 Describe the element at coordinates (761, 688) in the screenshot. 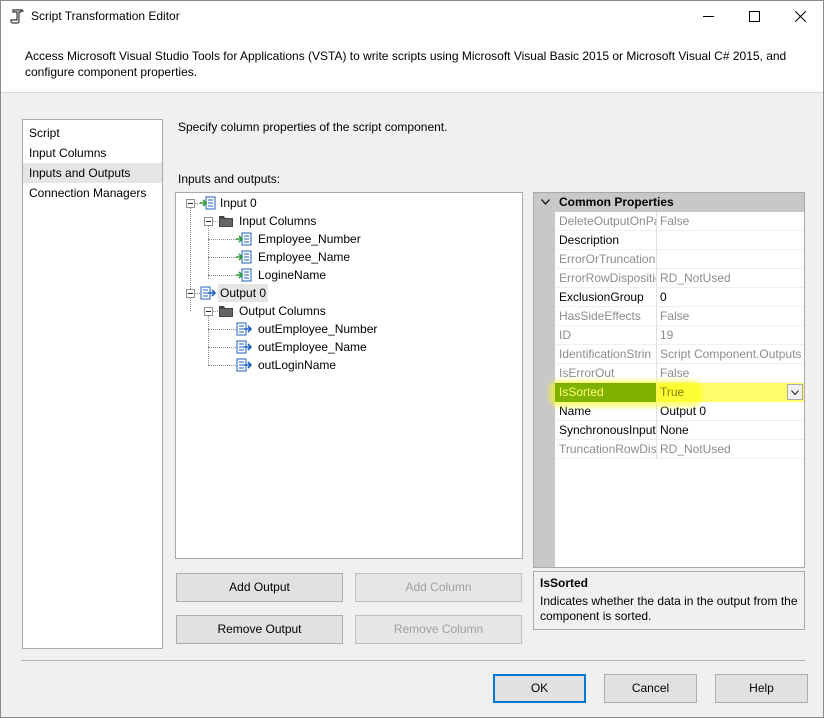

I see `help-button: Help` at that location.